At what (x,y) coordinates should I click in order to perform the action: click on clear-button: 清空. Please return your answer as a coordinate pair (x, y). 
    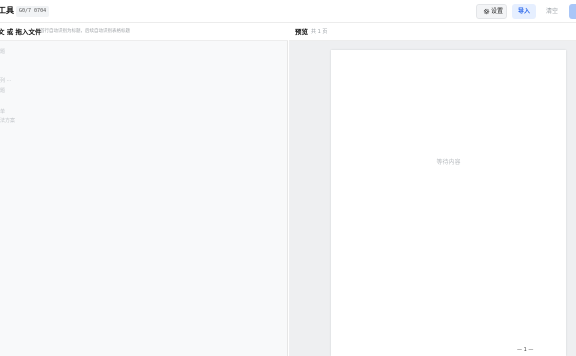
    Looking at the image, I should click on (552, 11).